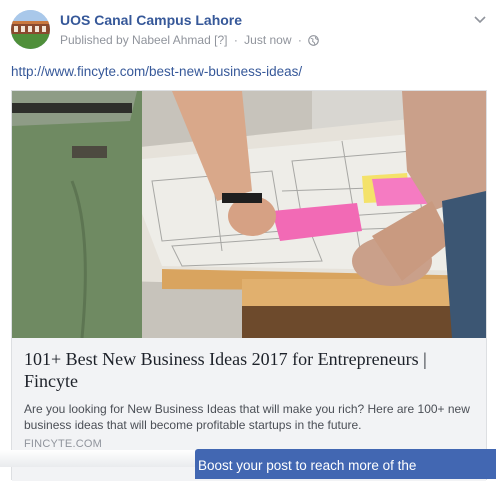 The height and width of the screenshot is (481, 496). I want to click on post-timestamp: Just now, so click(267, 40).